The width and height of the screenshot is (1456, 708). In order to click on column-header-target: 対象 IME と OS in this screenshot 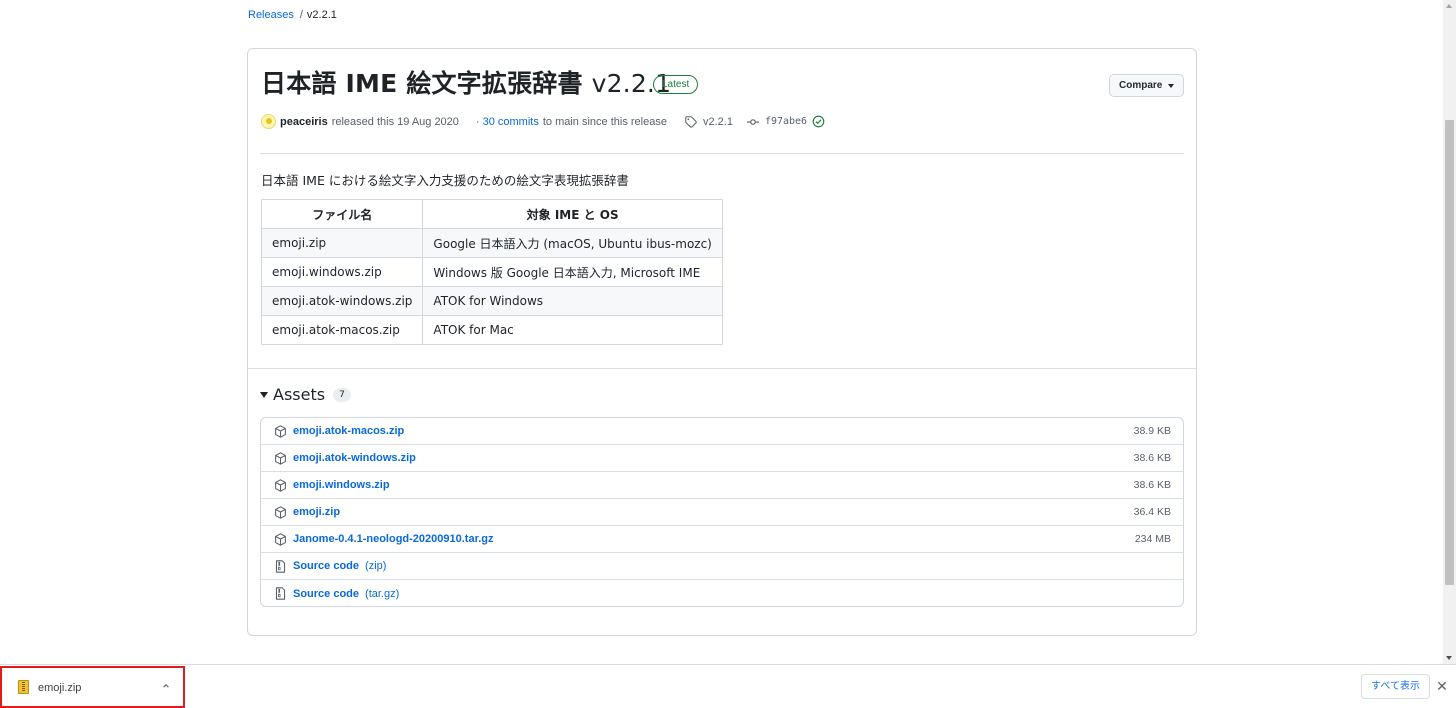, I will do `click(572, 214)`.